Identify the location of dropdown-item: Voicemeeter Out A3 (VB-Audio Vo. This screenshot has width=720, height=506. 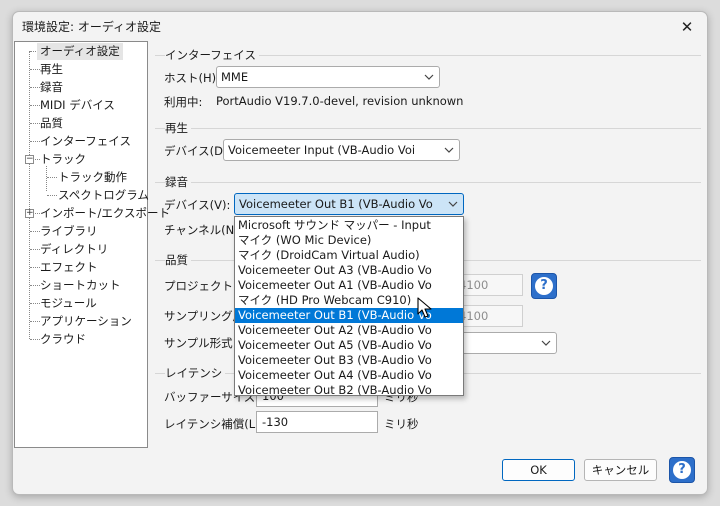
(349, 270).